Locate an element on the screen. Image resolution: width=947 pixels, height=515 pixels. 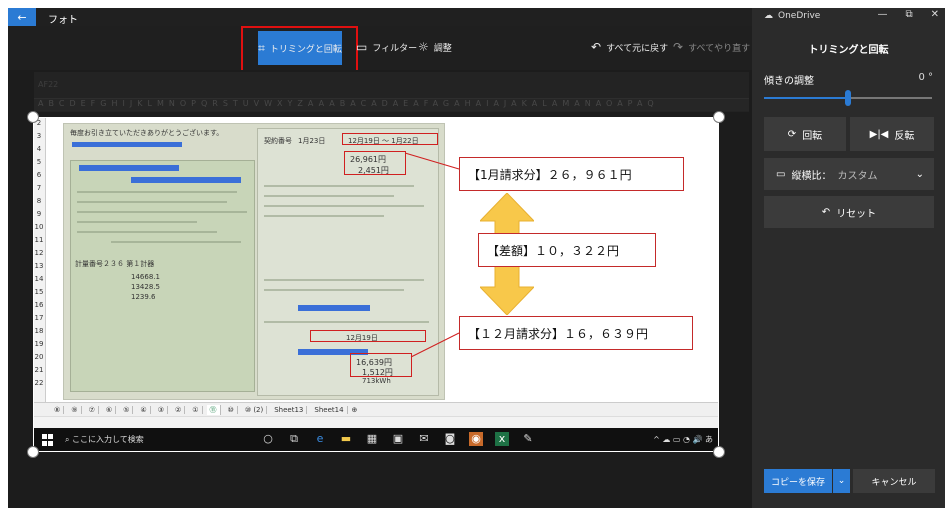
back-button: ← is located at coordinates (22, 17).